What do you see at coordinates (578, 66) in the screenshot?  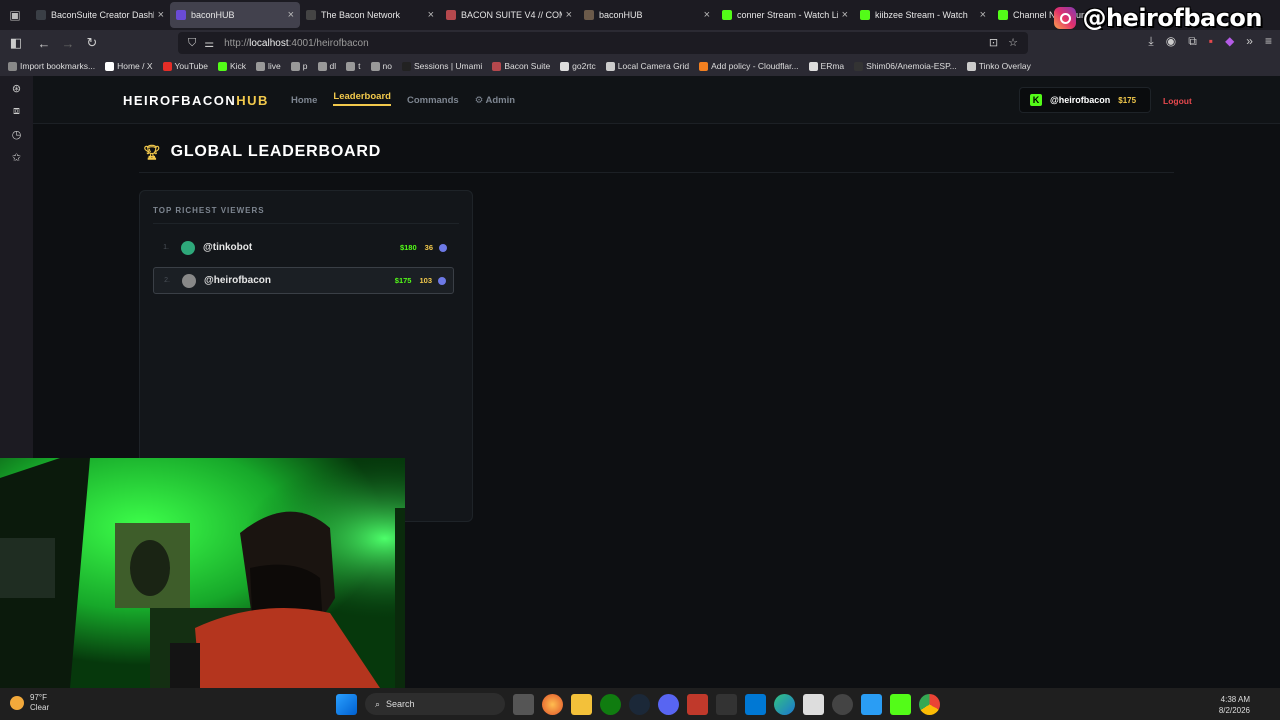 I see `bookmark-item: go2rtc` at bounding box center [578, 66].